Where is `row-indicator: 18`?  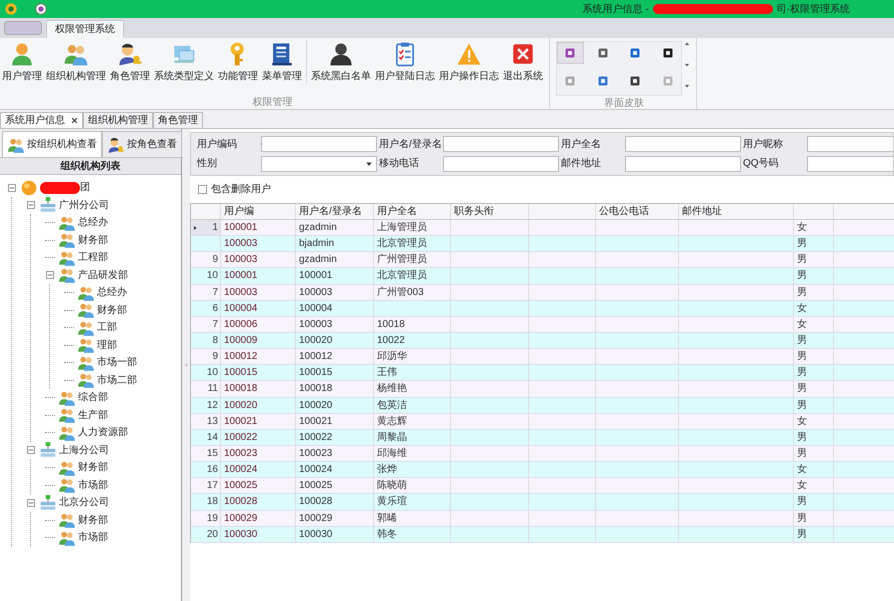
row-indicator: 18 is located at coordinates (206, 502).